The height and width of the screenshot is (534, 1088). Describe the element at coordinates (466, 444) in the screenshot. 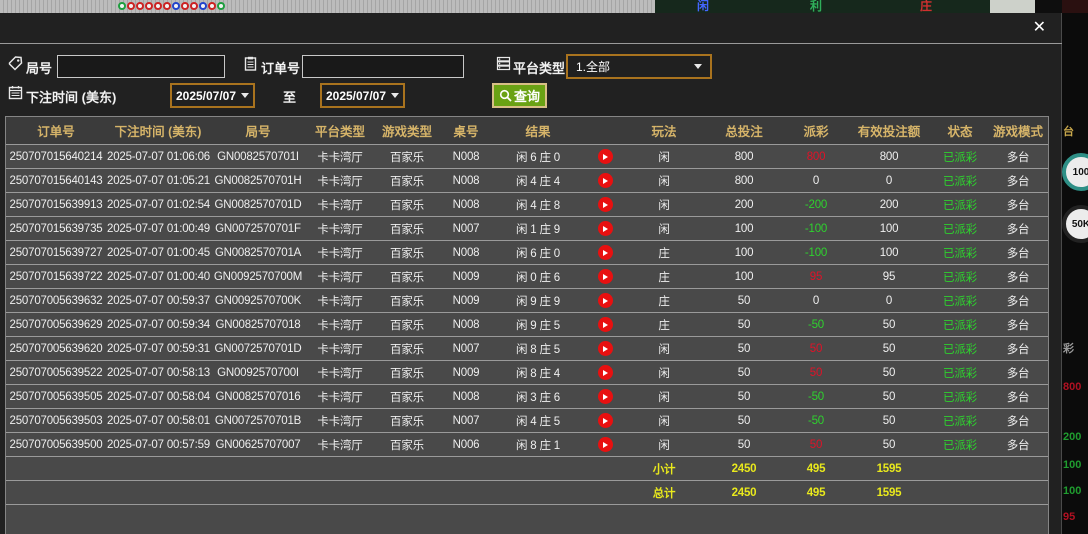

I see `cell-table-no: N006` at that location.